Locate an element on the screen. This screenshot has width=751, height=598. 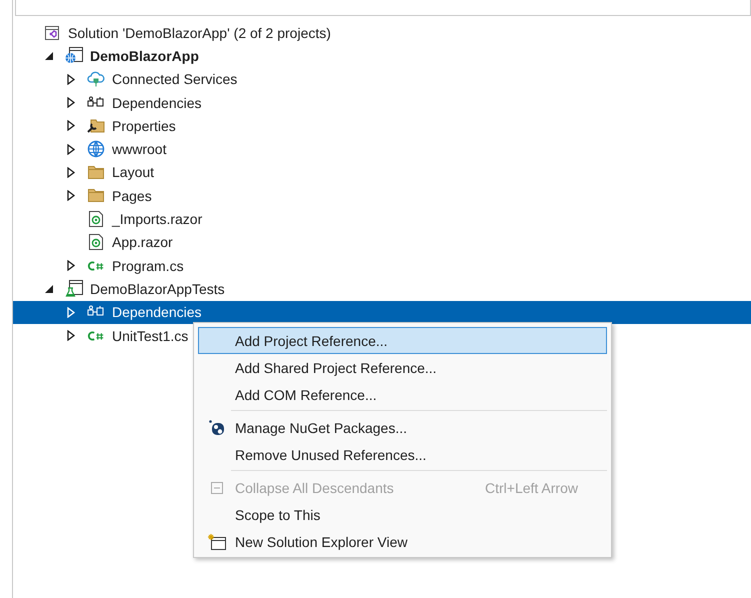
tree-item-label: Properties is located at coordinates (144, 126).